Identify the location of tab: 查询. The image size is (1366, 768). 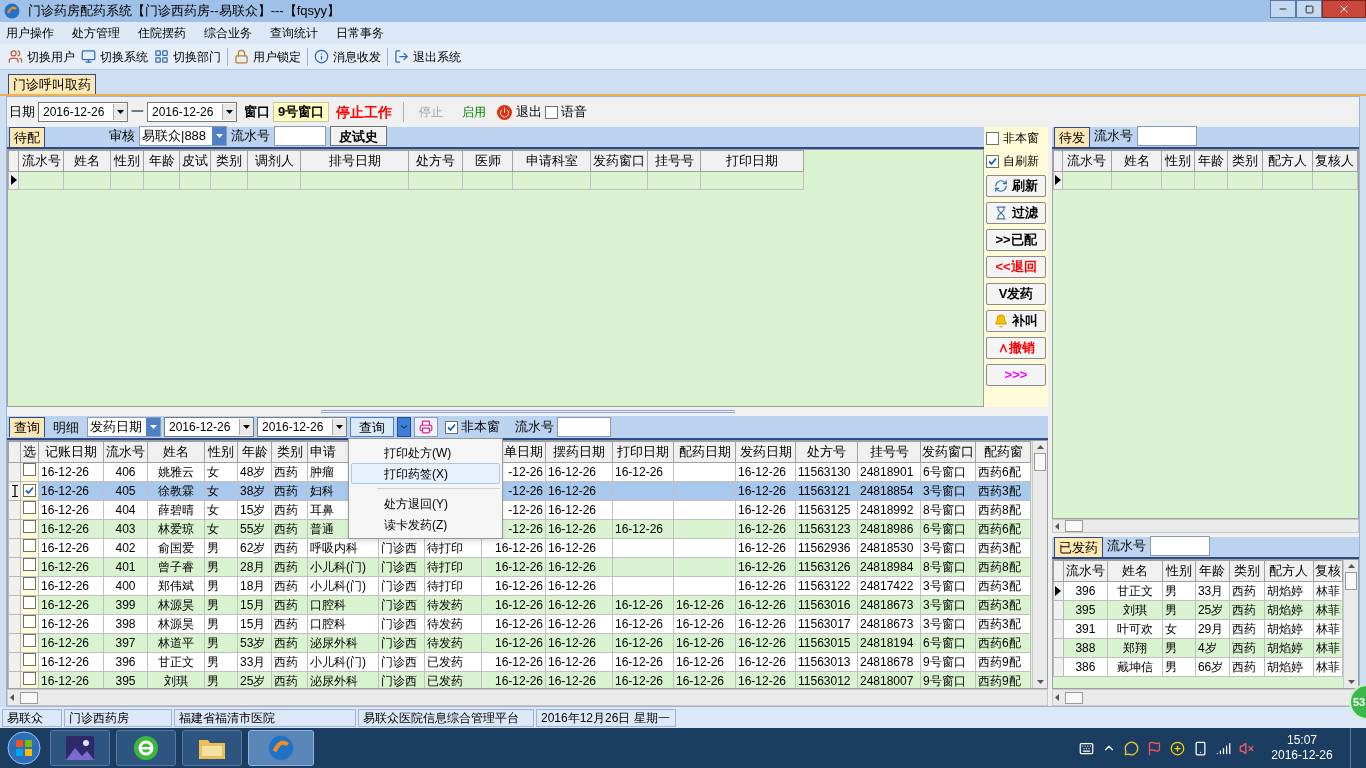
(27, 427).